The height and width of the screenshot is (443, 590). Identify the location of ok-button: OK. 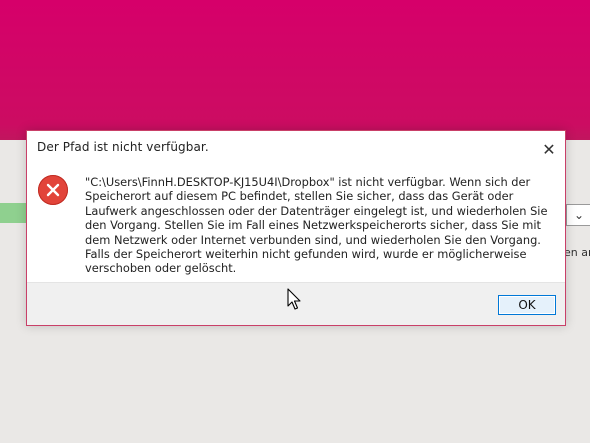
(527, 305).